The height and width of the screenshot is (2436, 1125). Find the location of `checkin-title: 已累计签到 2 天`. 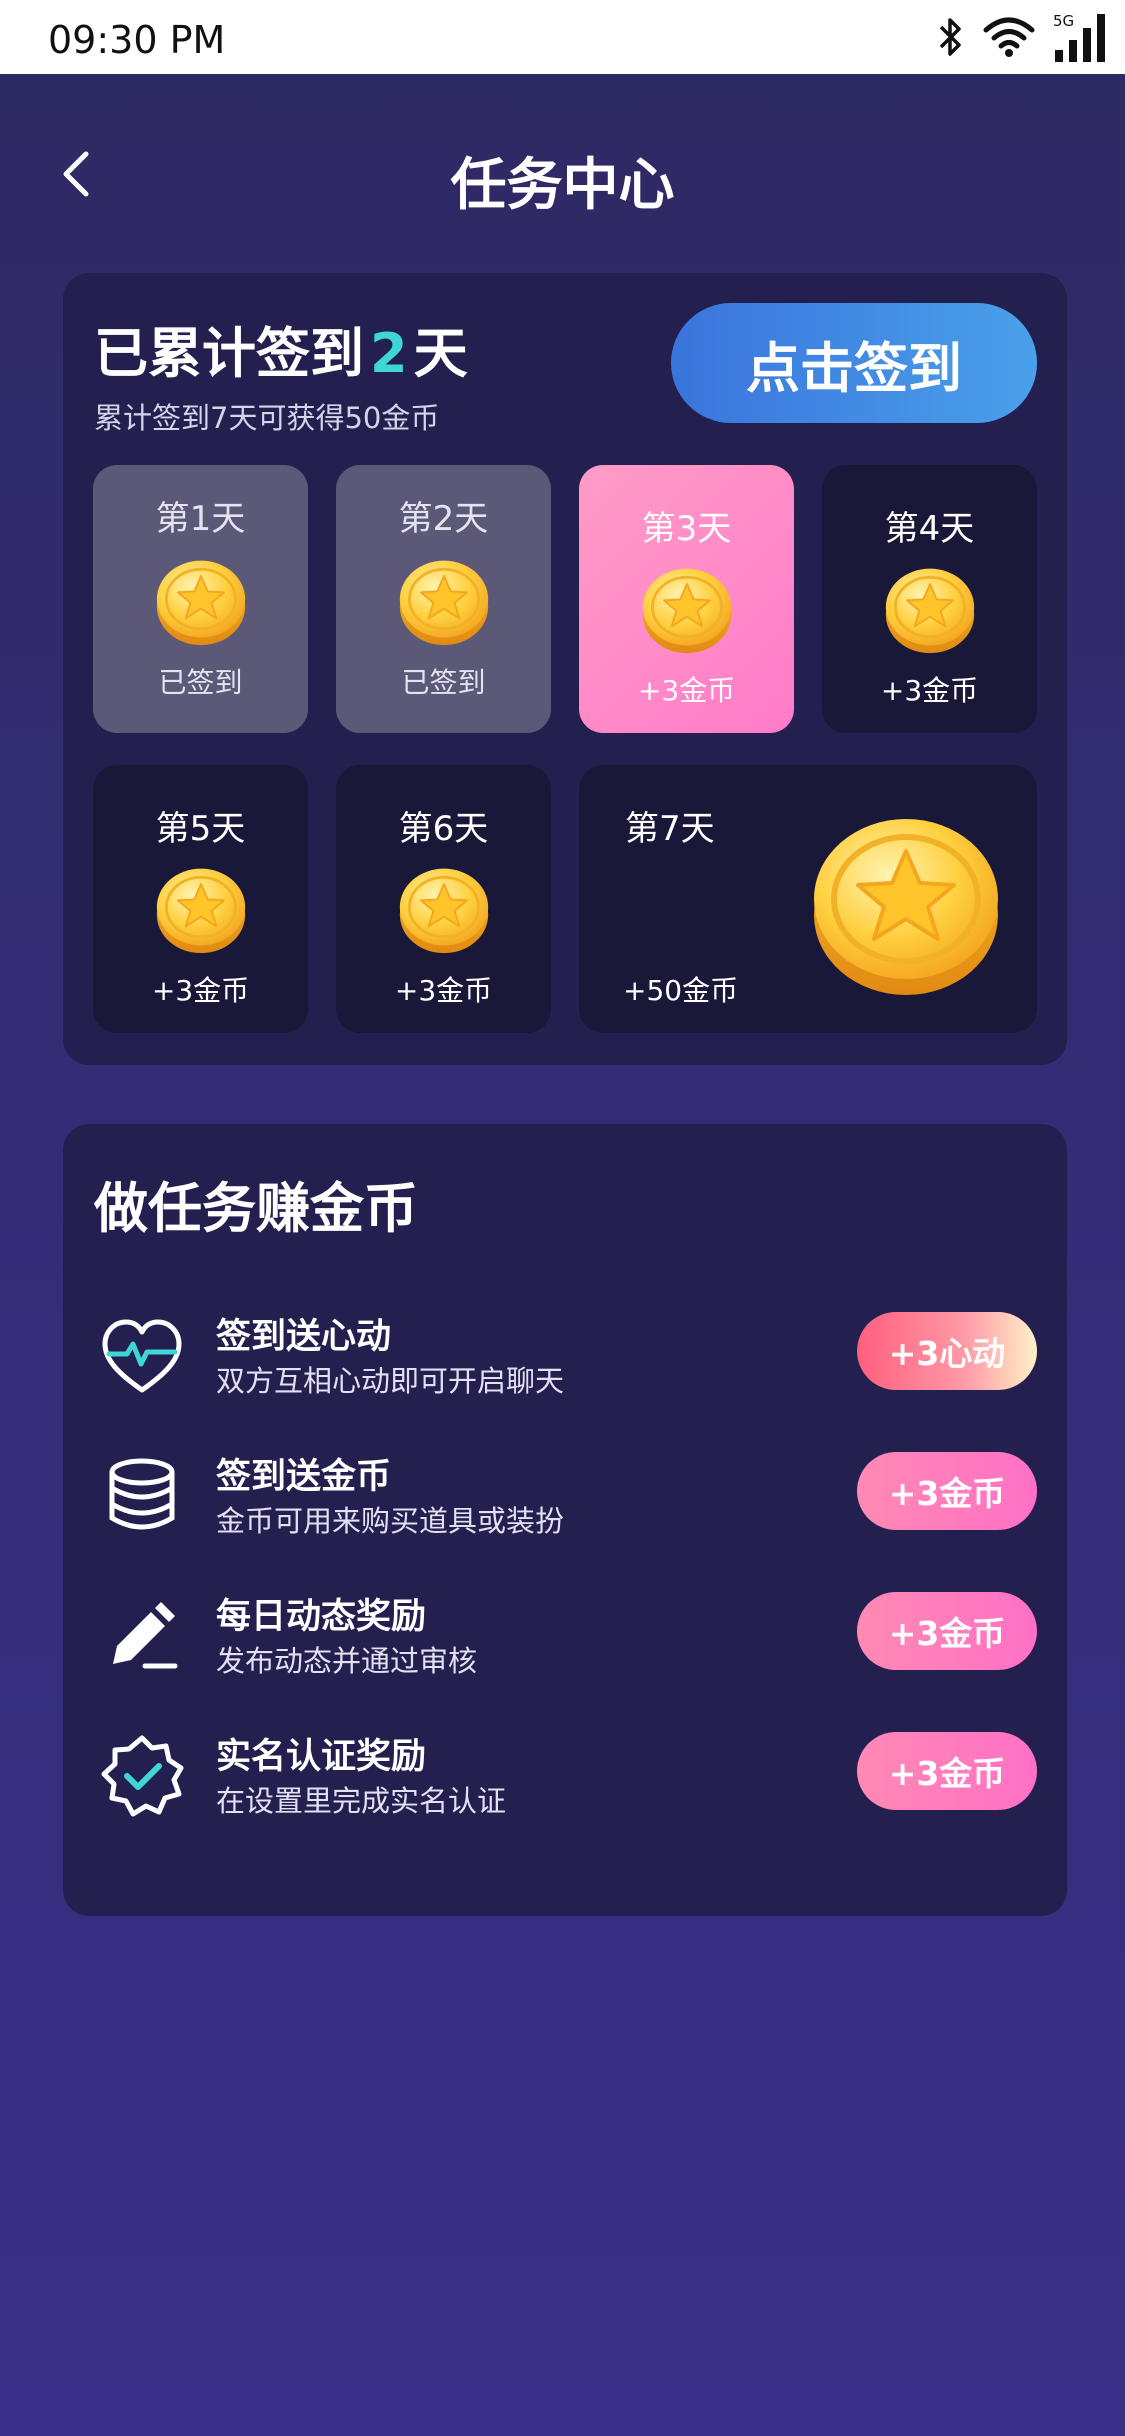

checkin-title: 已累计签到 2 天 is located at coordinates (281, 353).